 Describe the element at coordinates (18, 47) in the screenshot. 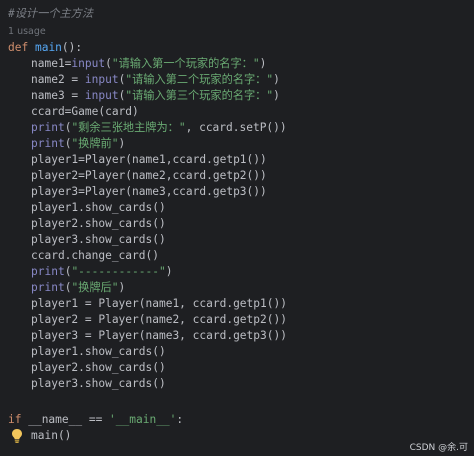

I see `def-keyword: def` at that location.